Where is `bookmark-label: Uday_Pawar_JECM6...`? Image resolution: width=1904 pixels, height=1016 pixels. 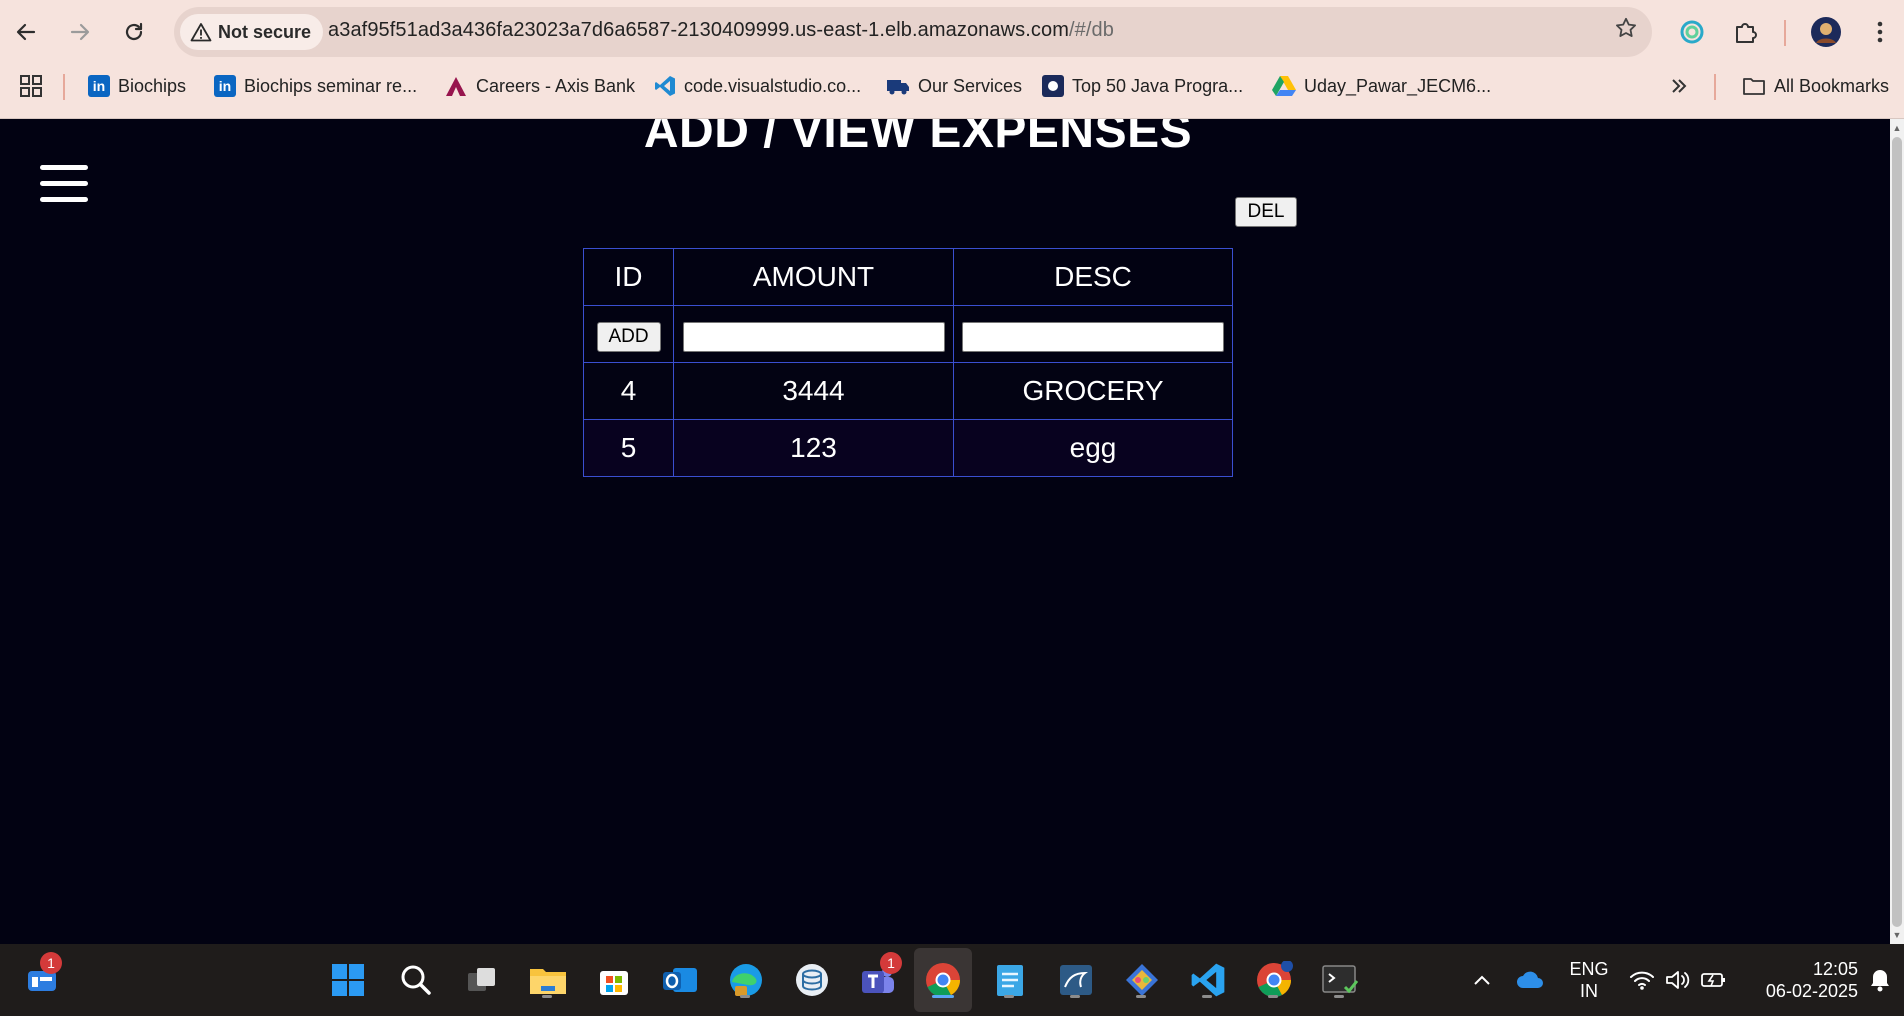 bookmark-label: Uday_Pawar_JECM6... is located at coordinates (1398, 85).